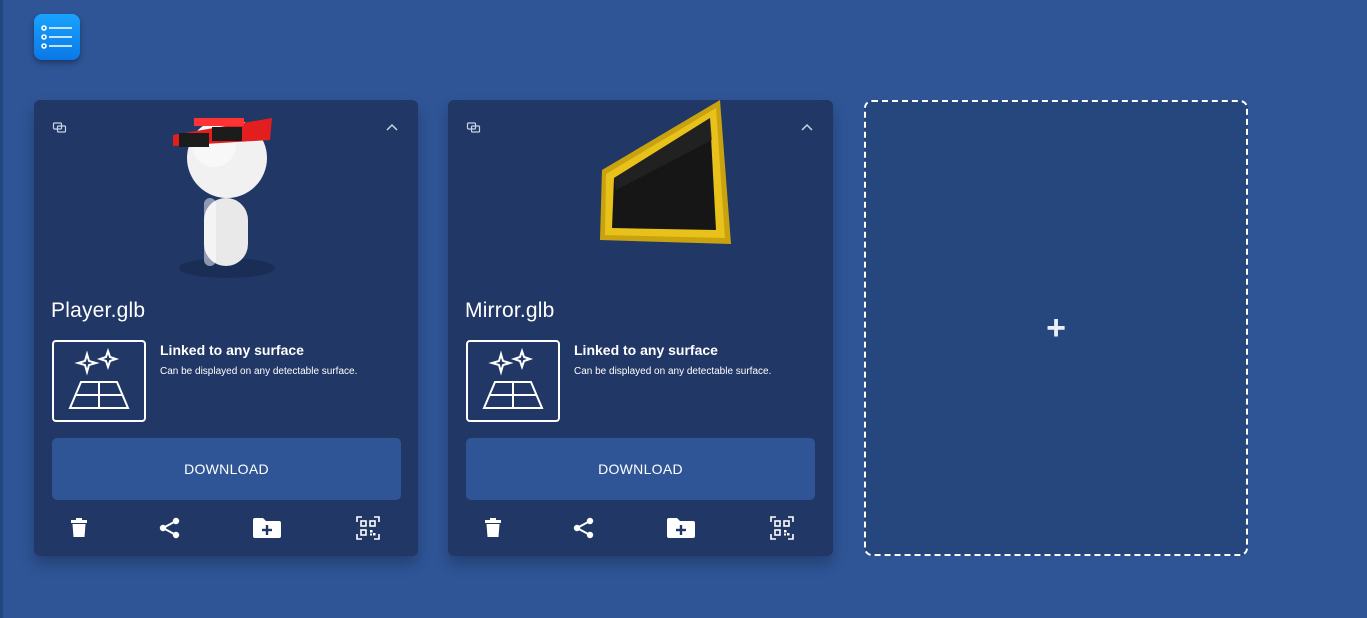 Image resolution: width=1367 pixels, height=618 pixels. I want to click on plus-icon: +, so click(1056, 328).